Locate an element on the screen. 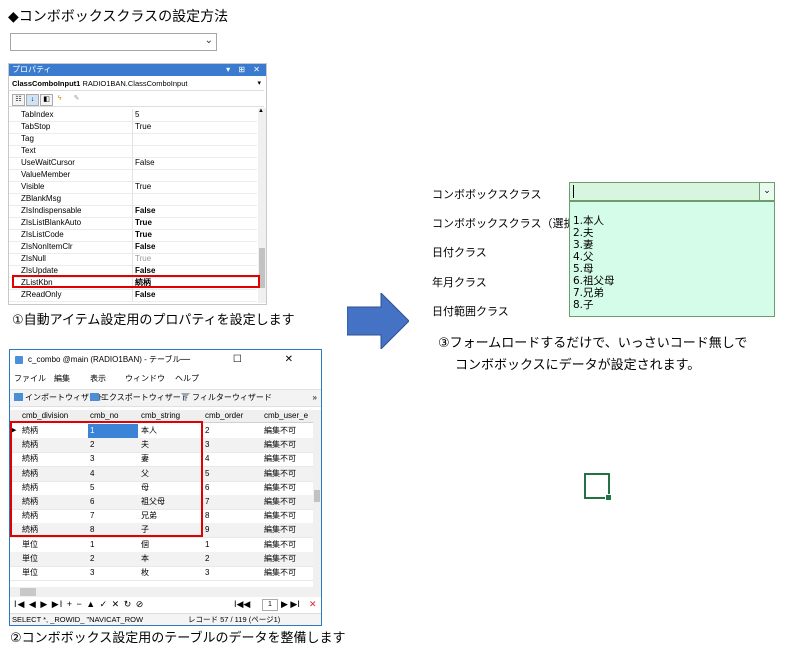 The image size is (801, 654). export-wizard-button: エクスポートウィザード is located at coordinates (139, 398).